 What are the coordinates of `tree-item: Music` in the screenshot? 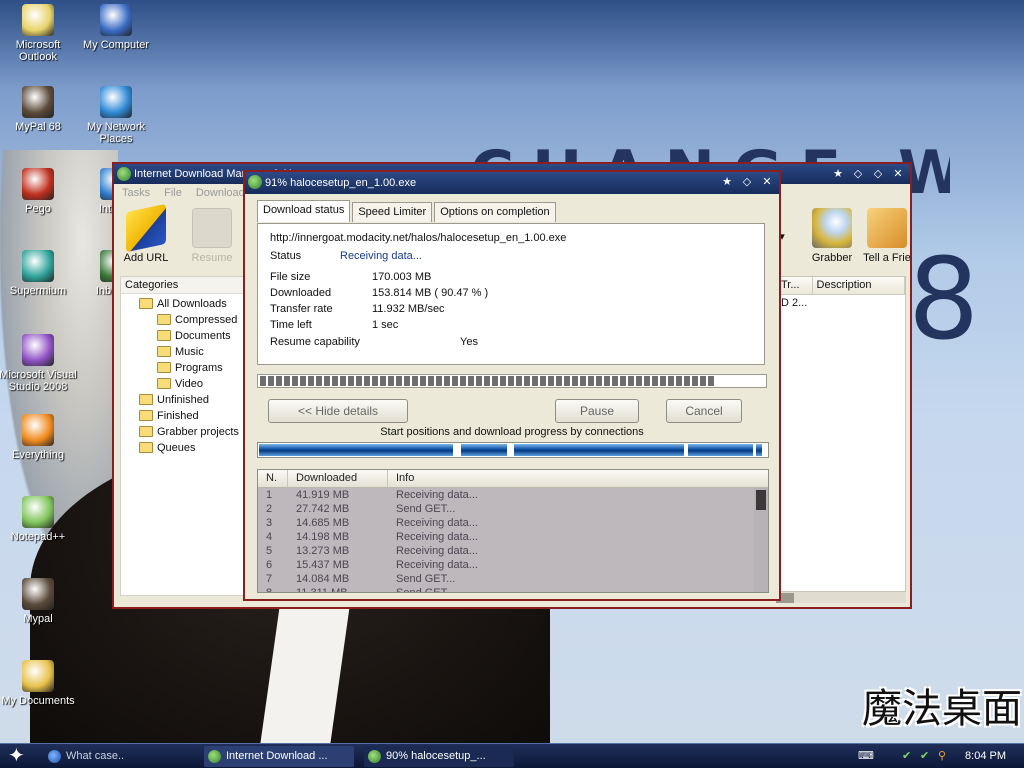 It's located at (183, 352).